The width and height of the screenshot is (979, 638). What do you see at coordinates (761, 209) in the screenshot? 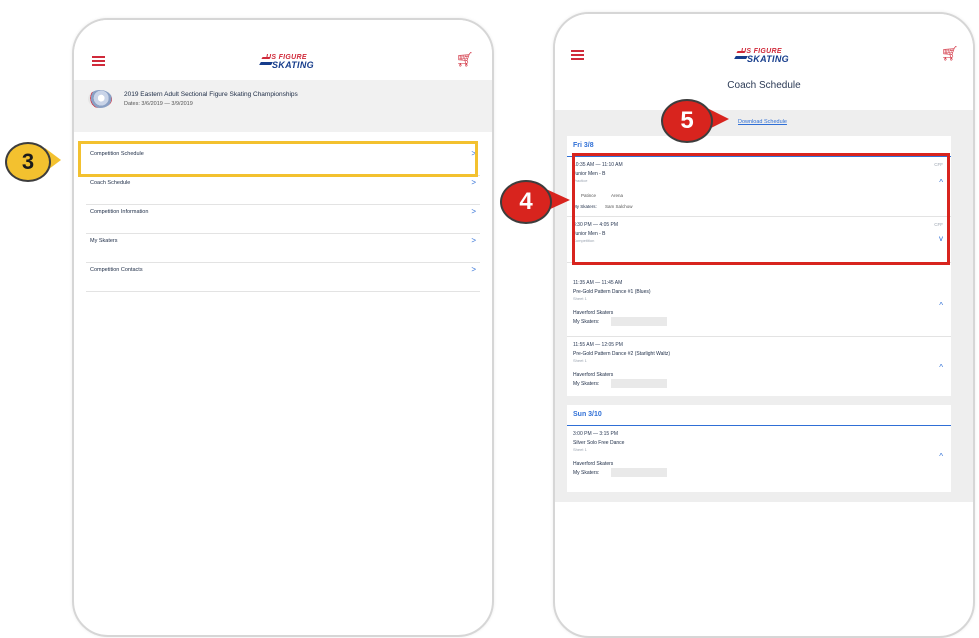
I see `events-highlight` at bounding box center [761, 209].